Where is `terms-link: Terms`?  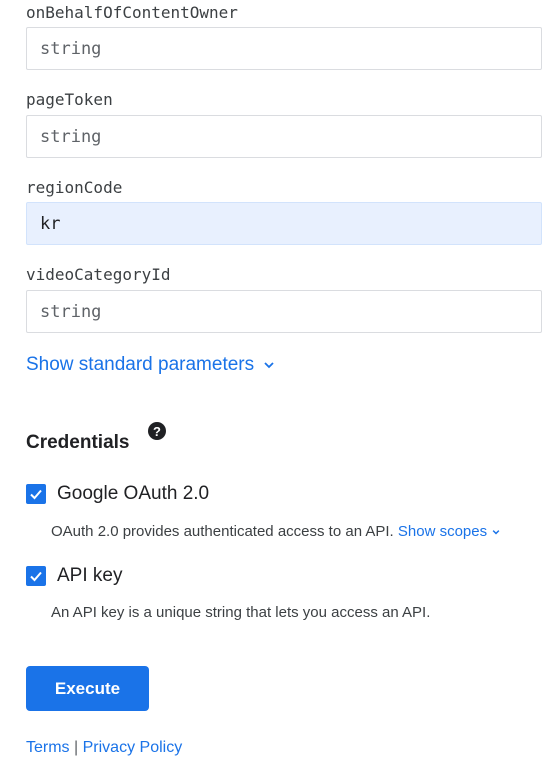 terms-link: Terms is located at coordinates (48, 747).